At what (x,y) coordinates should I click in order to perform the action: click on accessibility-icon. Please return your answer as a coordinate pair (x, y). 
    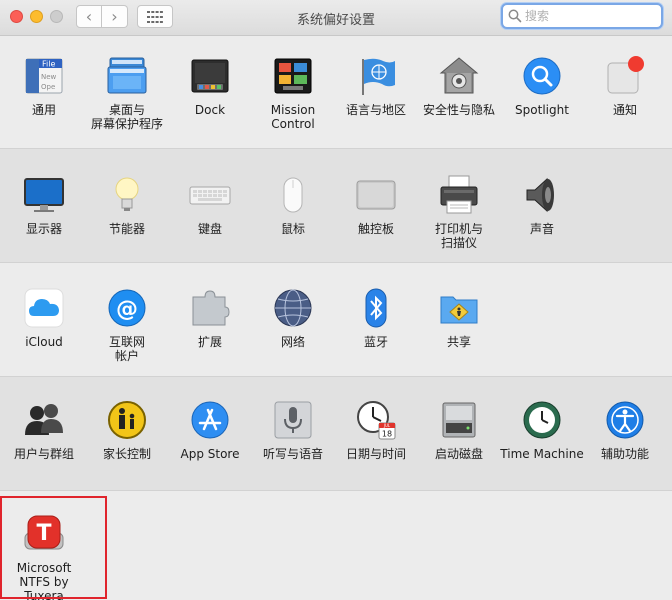
    Looking at the image, I should click on (625, 420).